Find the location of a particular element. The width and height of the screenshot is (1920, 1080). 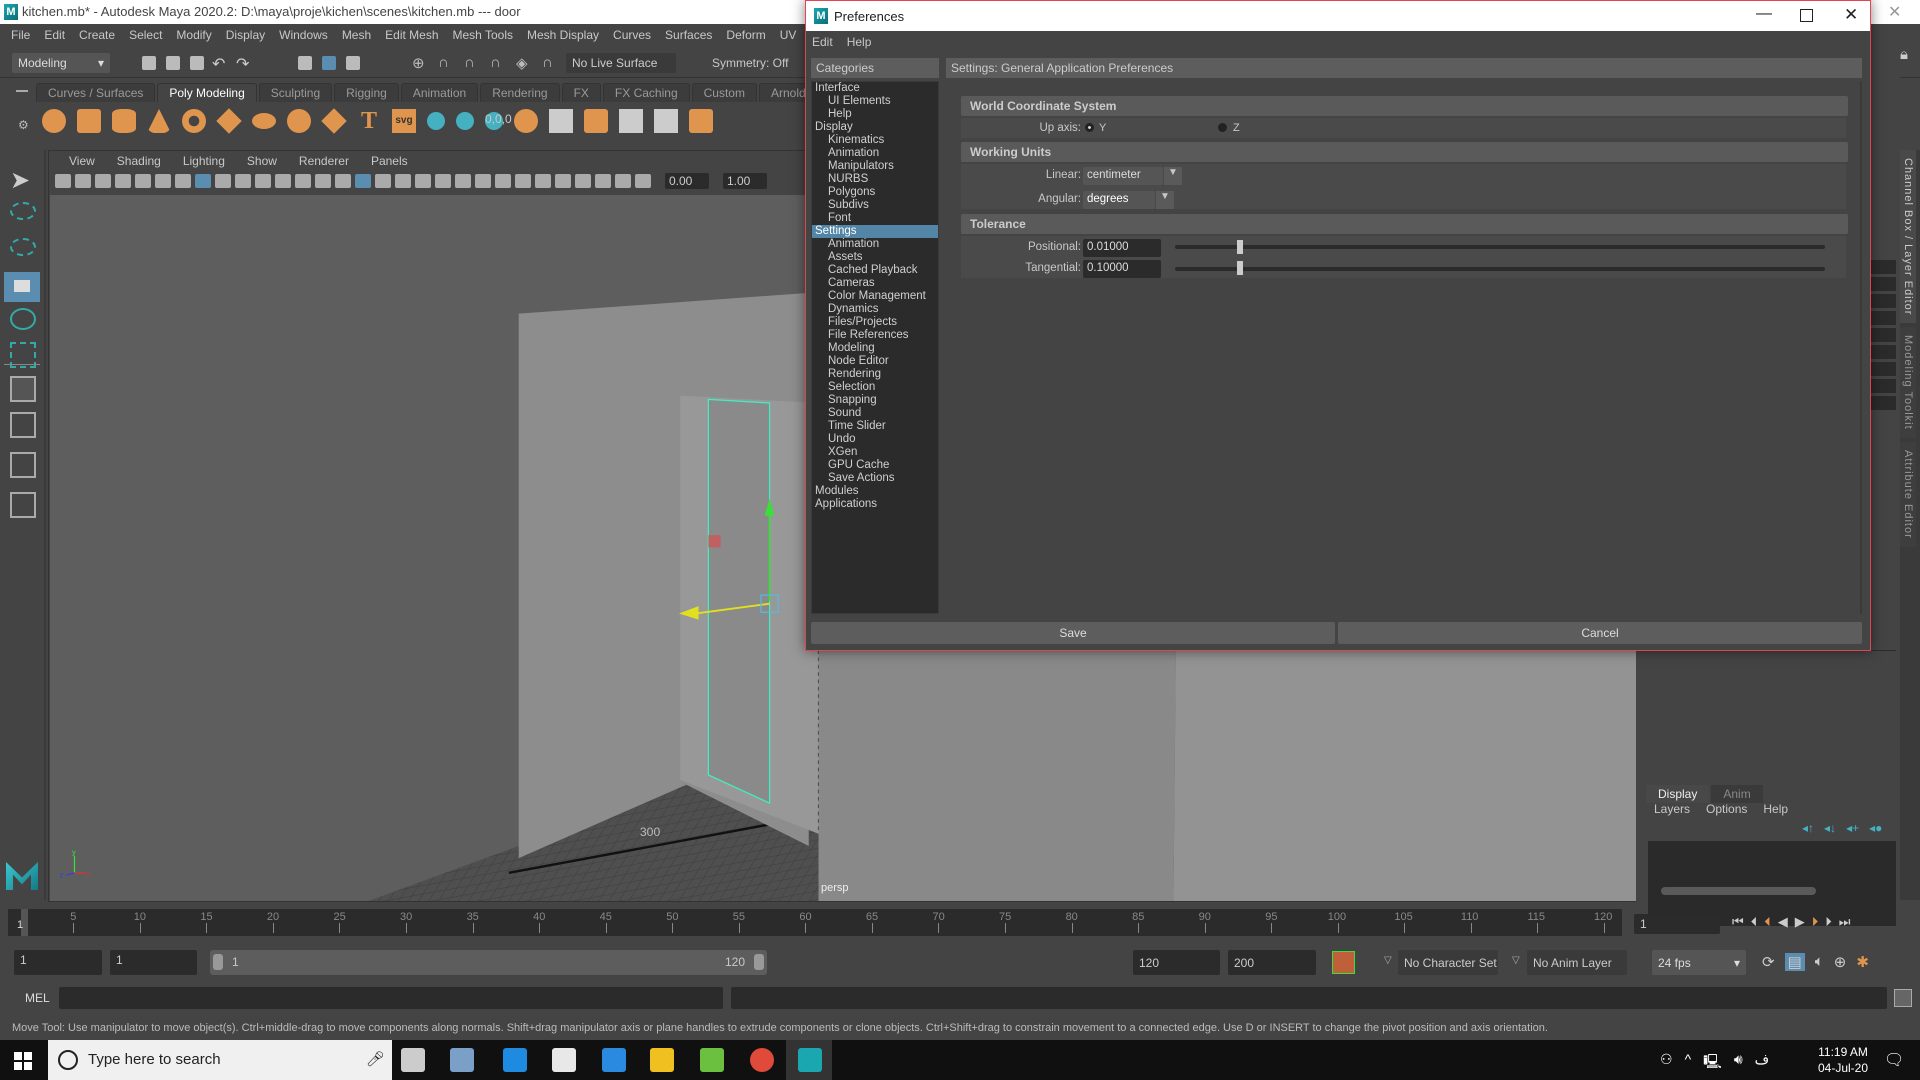

command-language-label: MEL is located at coordinates (37, 998).